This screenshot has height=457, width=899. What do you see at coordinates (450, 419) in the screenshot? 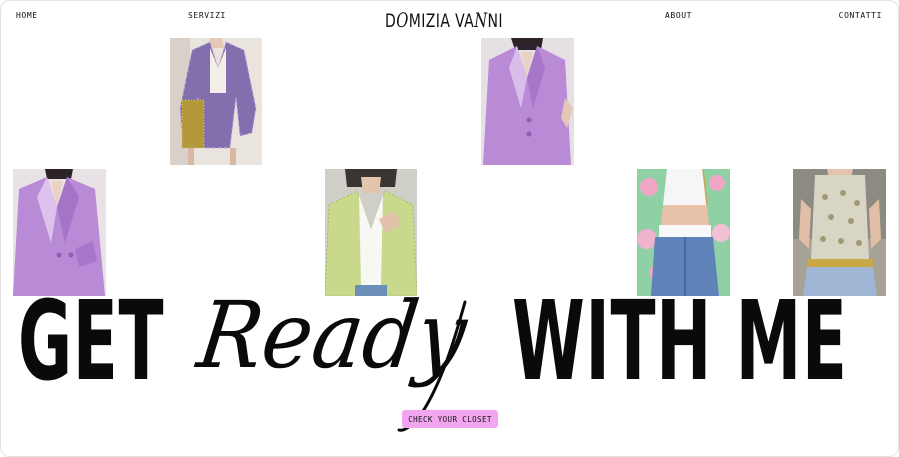
I see `check-your-closet-button: CHECK YOUR CLOSET` at bounding box center [450, 419].